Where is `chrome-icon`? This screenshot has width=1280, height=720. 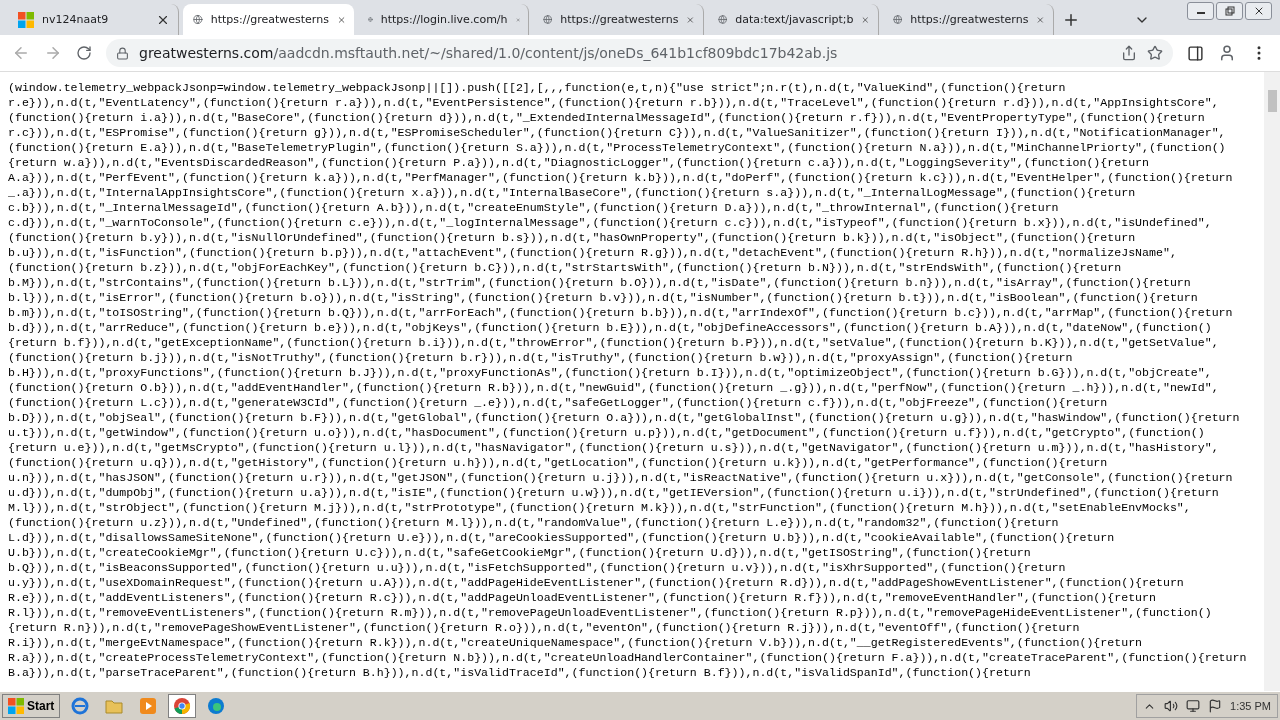
chrome-icon is located at coordinates (182, 706).